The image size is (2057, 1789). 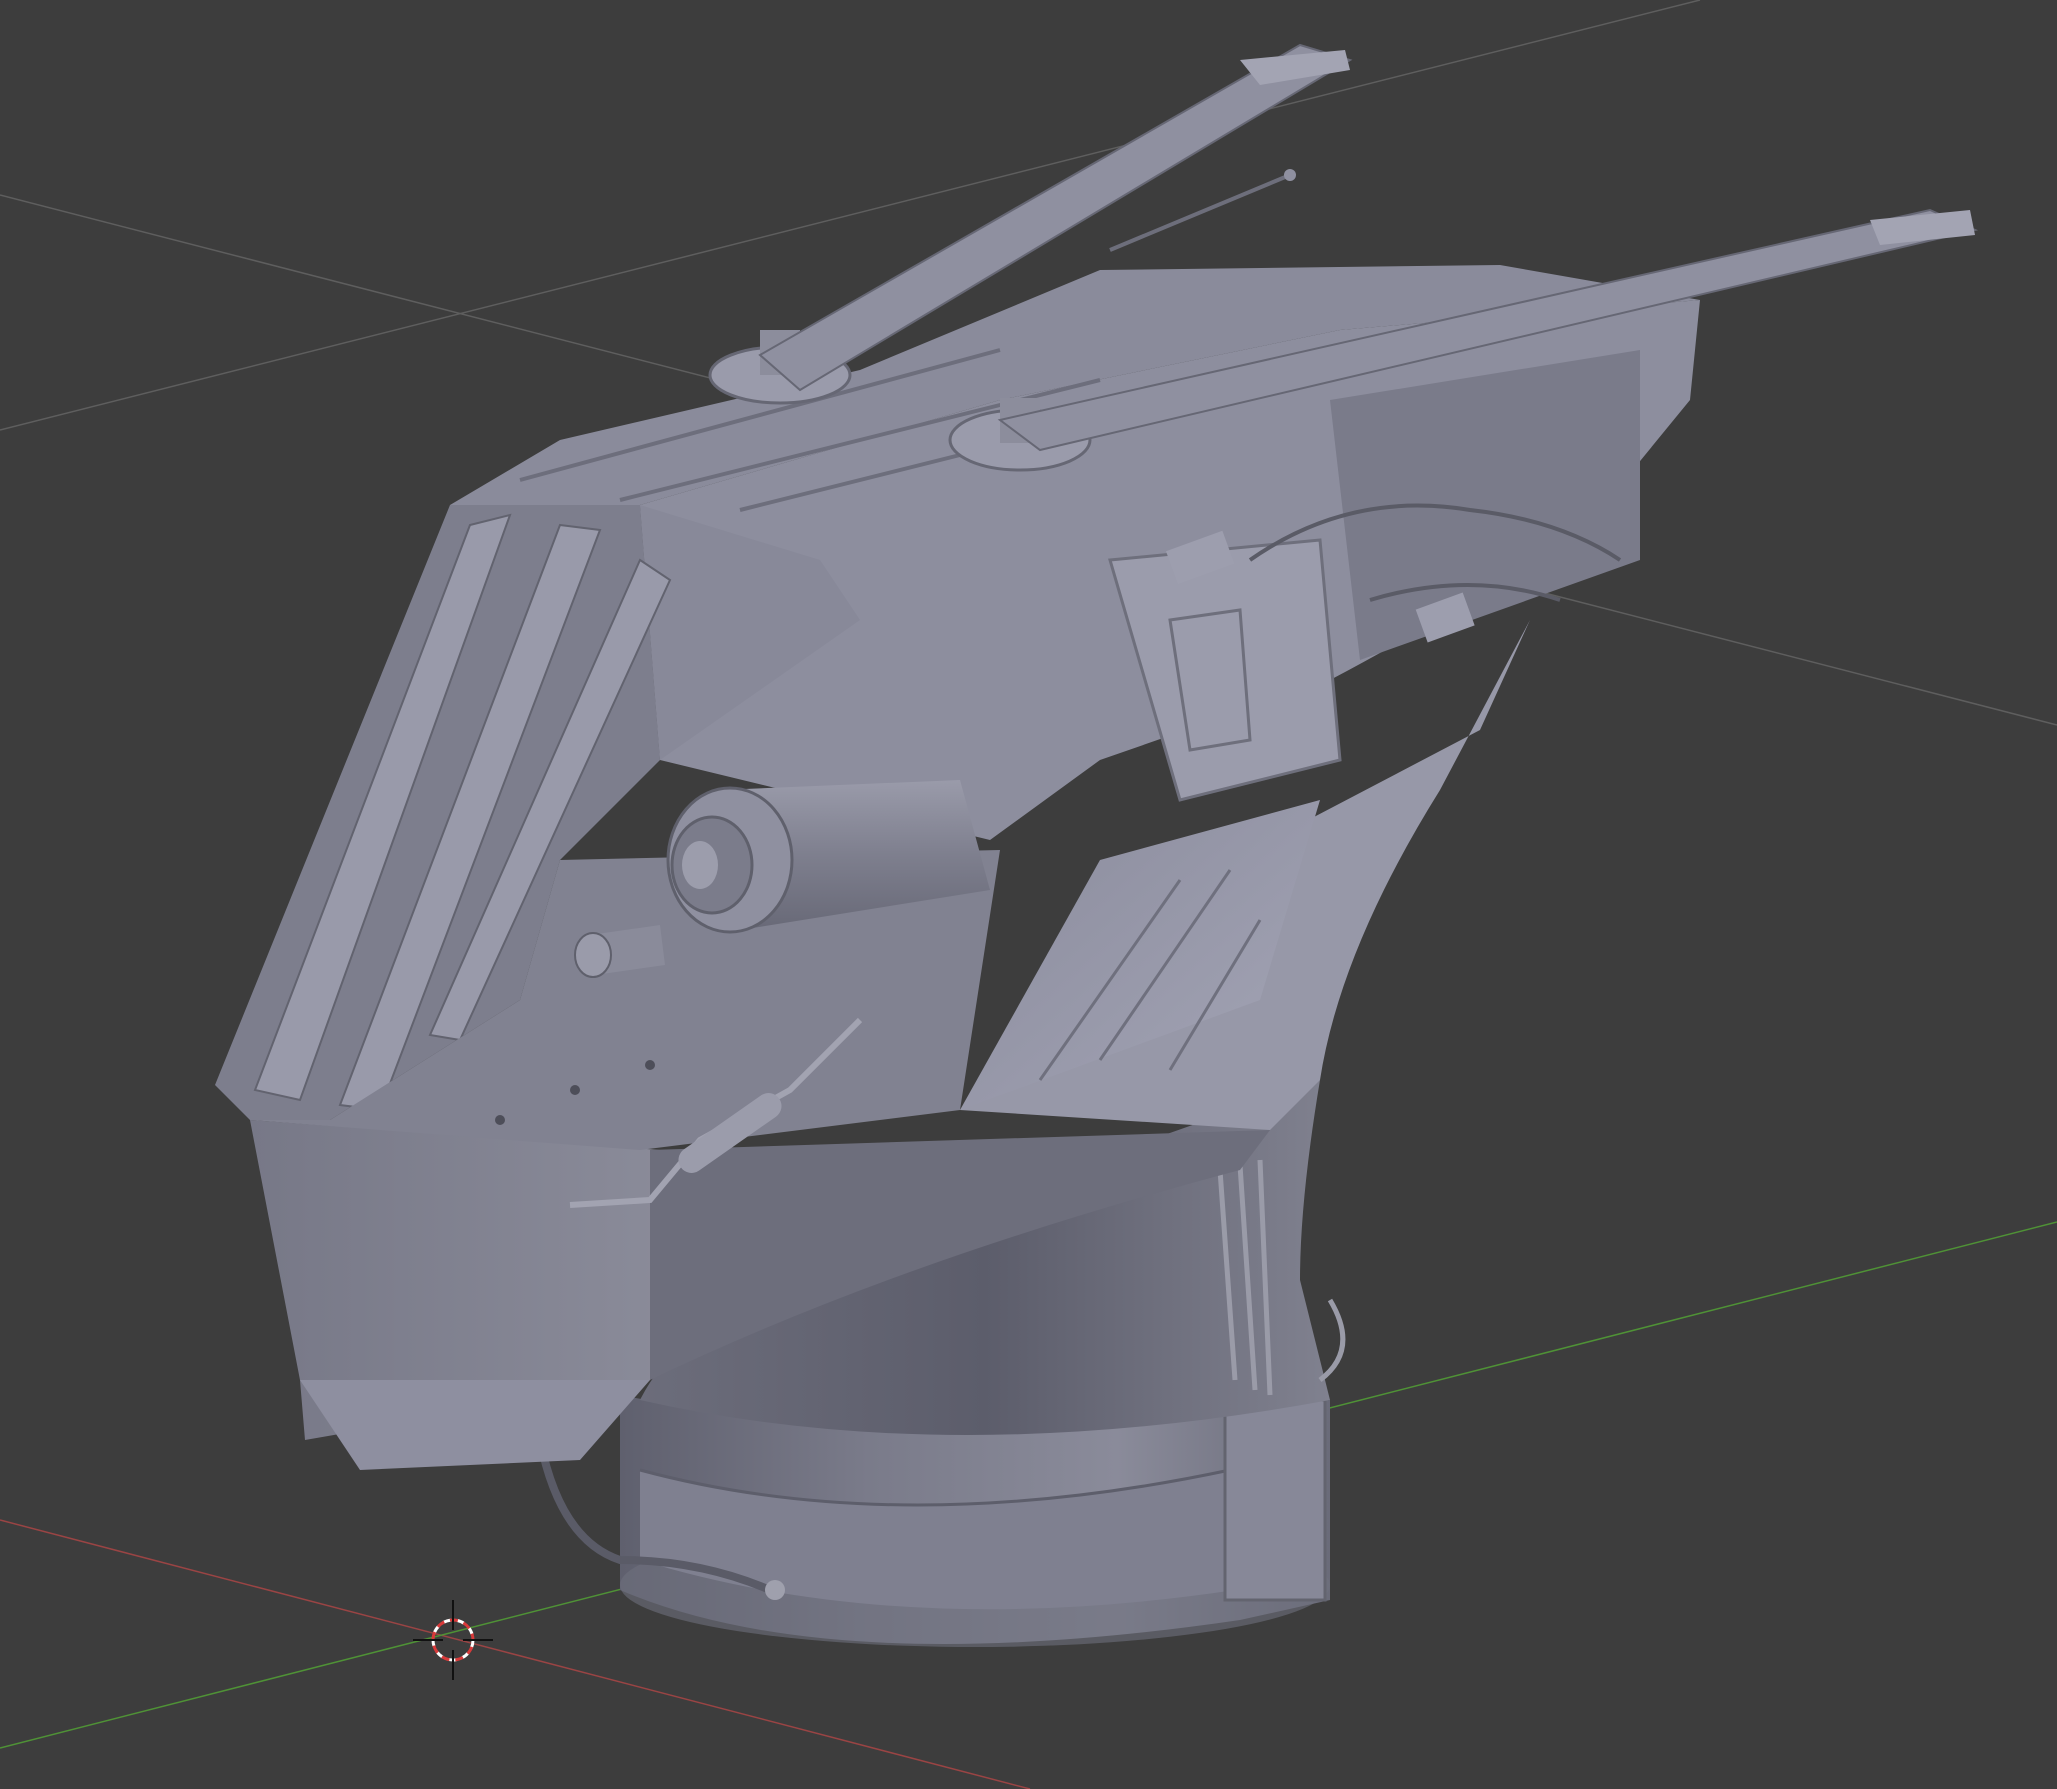 I want to click on 3d-cursor-icon, so click(x=453, y=1640).